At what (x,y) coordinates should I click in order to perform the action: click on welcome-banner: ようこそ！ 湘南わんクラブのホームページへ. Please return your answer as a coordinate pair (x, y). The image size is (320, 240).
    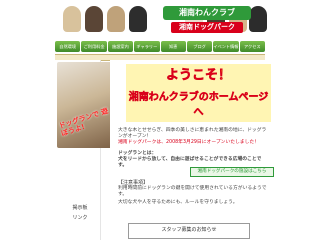
    Looking at the image, I should click on (198, 93).